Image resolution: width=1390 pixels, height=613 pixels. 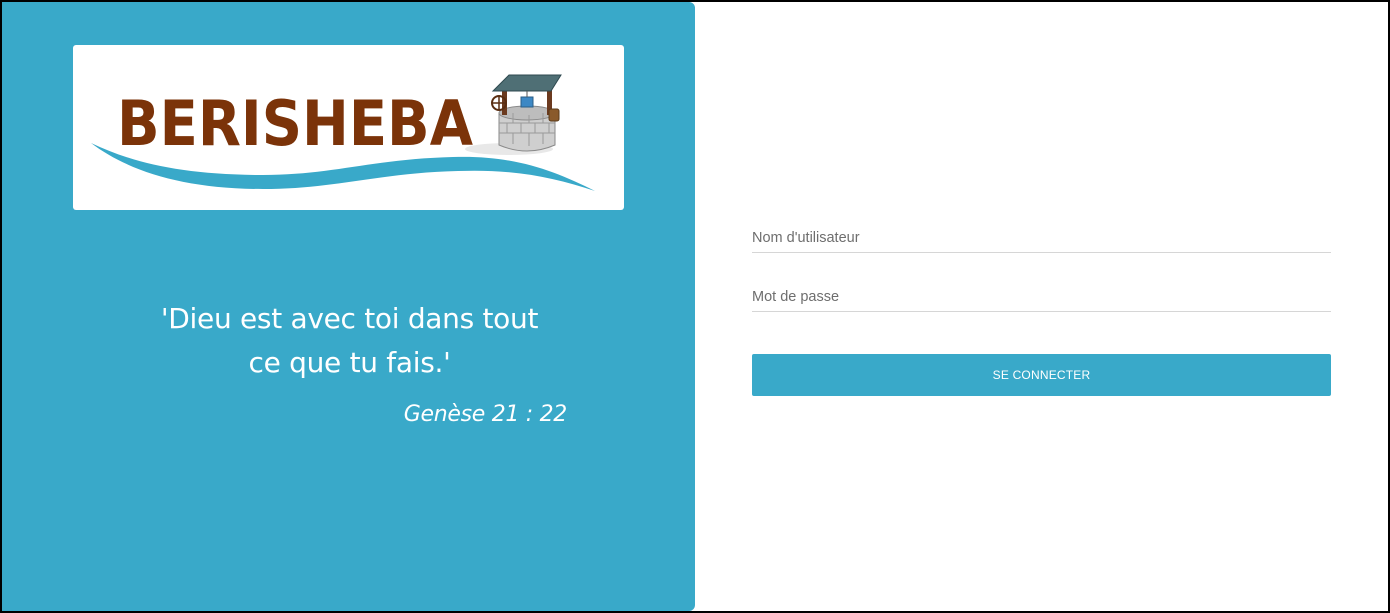 What do you see at coordinates (349, 318) in the screenshot?
I see `quote-line-1: 'Dieu est avec toi dans tout` at bounding box center [349, 318].